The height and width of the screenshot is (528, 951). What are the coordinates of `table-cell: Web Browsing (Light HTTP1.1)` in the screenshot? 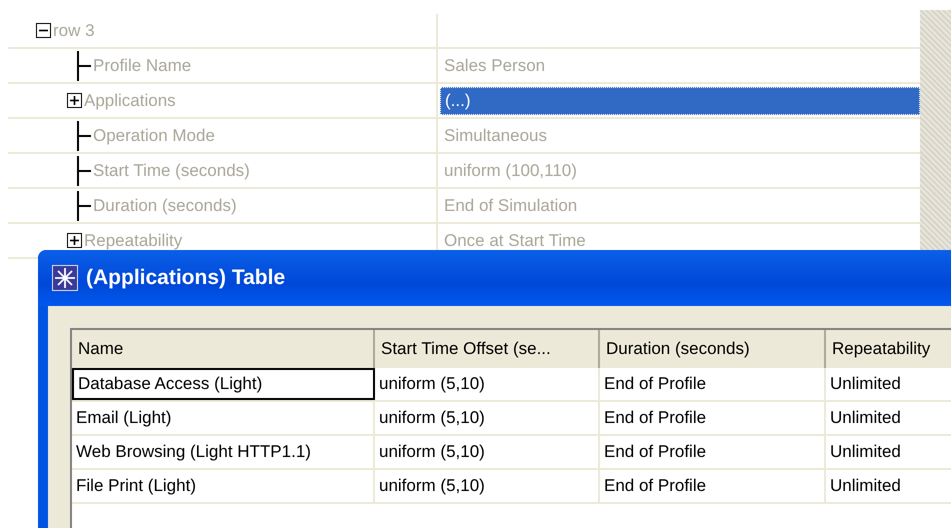 It's located at (223, 452).